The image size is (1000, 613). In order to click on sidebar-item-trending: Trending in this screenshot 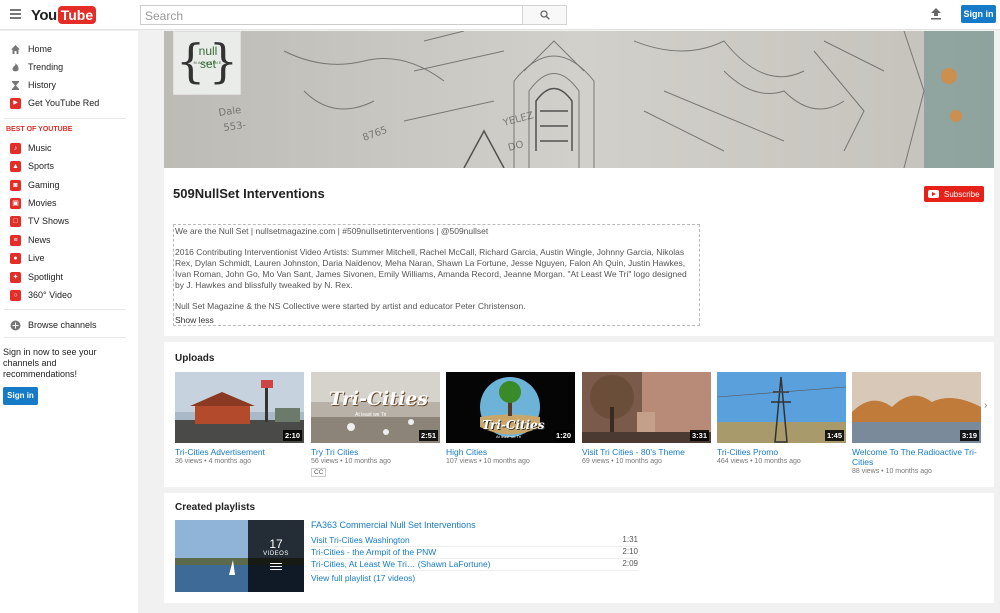, I will do `click(69, 67)`.